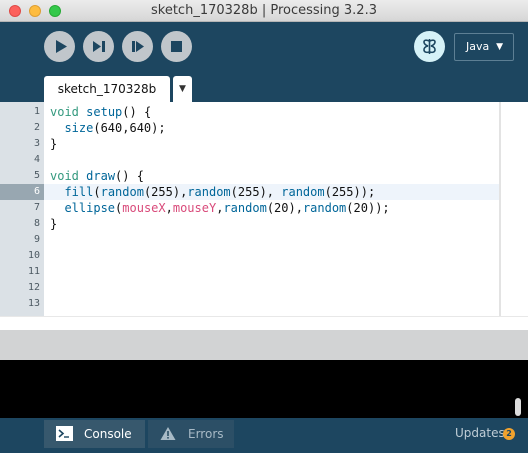  What do you see at coordinates (264, 89) in the screenshot?
I see `editor-tab-bar: sketch_170328b ▼` at bounding box center [264, 89].